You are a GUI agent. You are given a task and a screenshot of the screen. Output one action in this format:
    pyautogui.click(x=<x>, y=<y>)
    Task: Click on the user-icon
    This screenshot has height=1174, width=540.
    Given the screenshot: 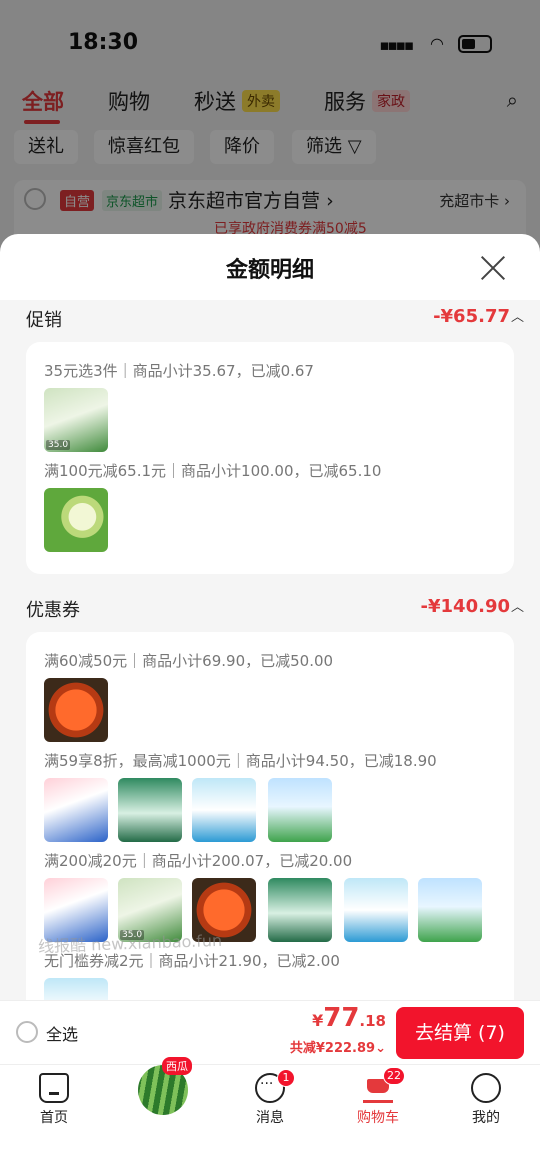 What is the action you would take?
    pyautogui.click(x=486, y=1088)
    